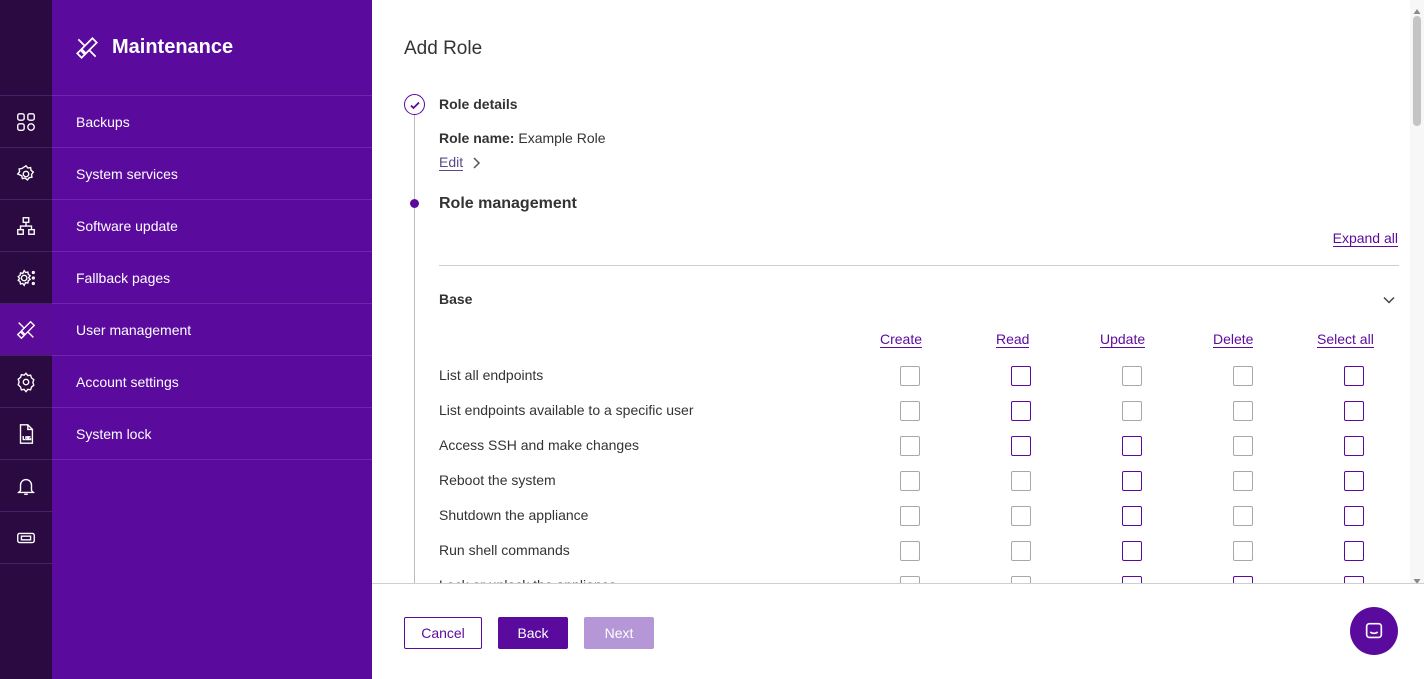 The height and width of the screenshot is (679, 1424). What do you see at coordinates (212, 174) in the screenshot?
I see `sidebar-item-system-services: System services` at bounding box center [212, 174].